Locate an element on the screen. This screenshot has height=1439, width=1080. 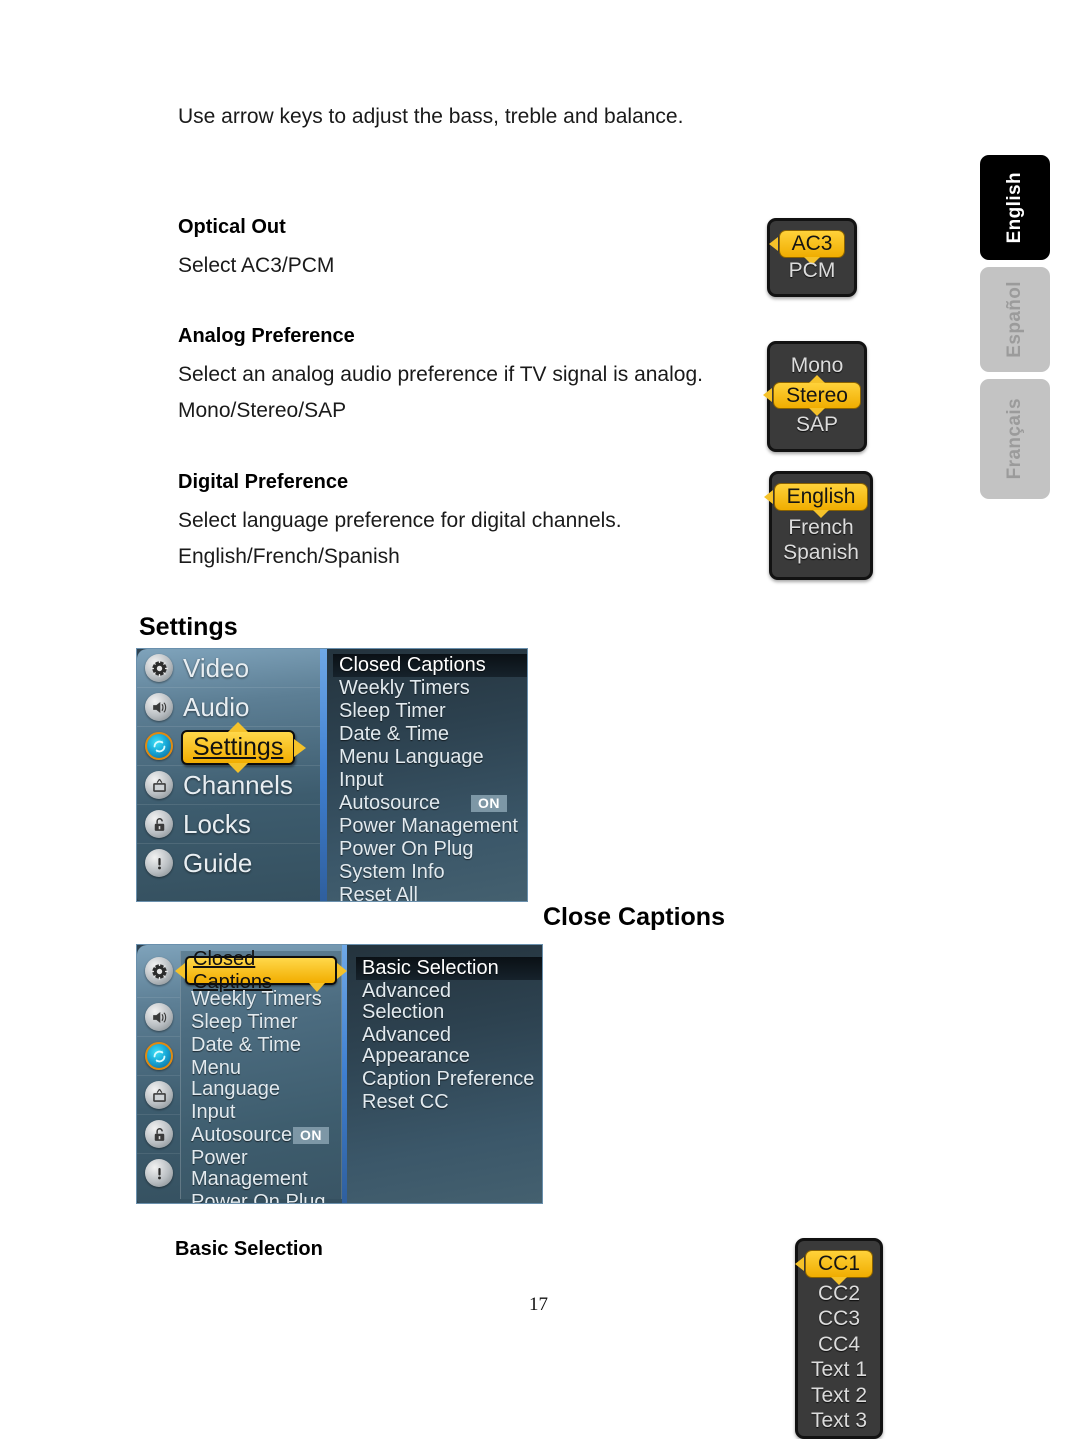
osd-cc-submenu-item-autosource: Autosource ON is located at coordinates (261, 1135).